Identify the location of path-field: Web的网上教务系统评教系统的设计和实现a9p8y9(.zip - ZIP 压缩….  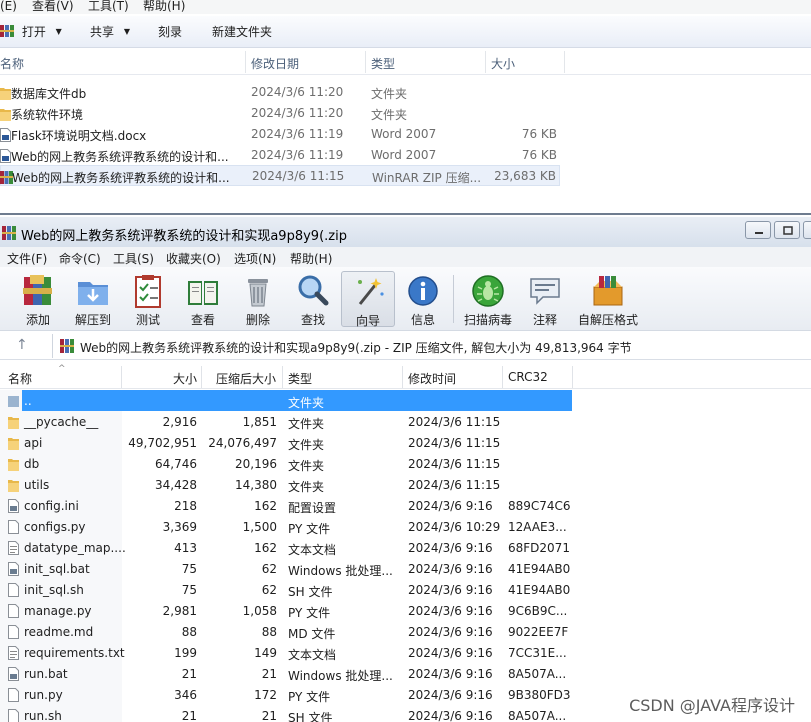
(431, 346).